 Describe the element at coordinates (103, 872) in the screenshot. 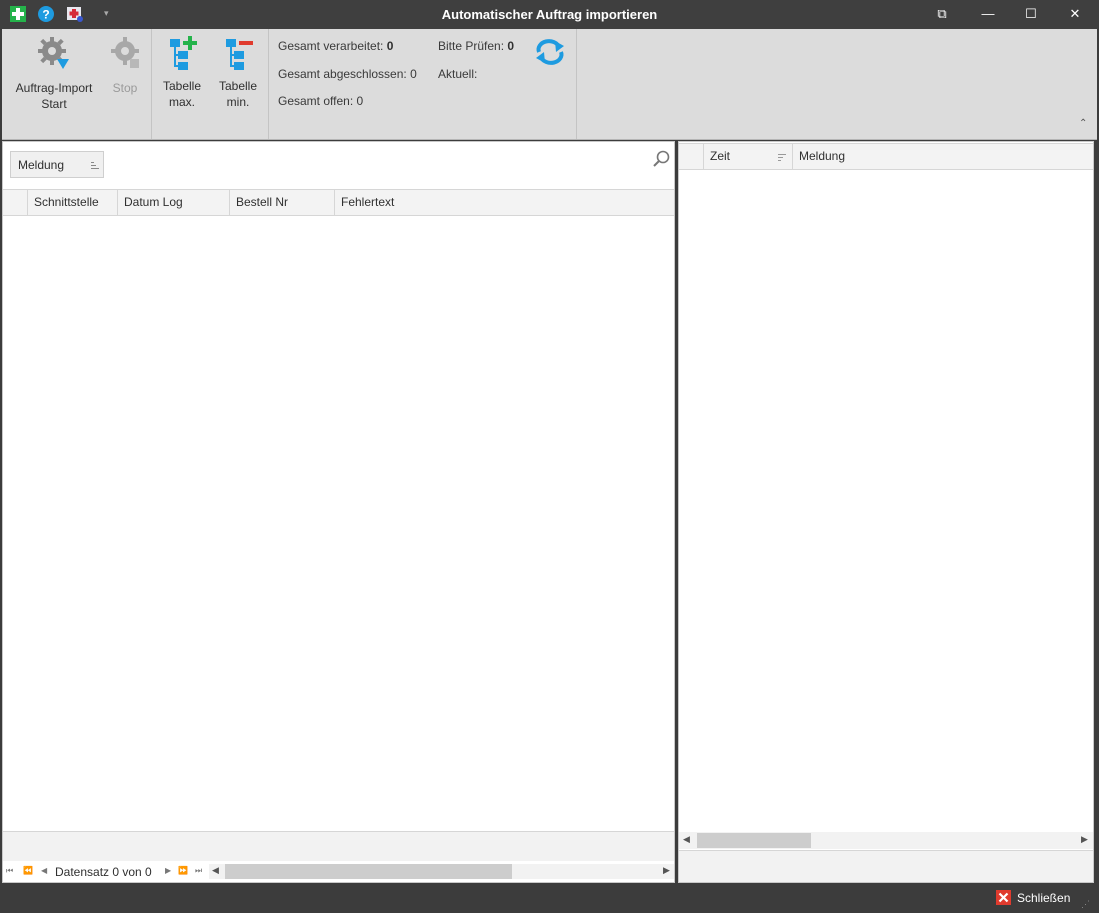

I see `record-count-label: Datensatz 0 von 0` at that location.